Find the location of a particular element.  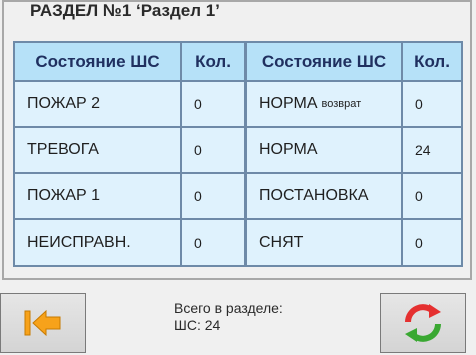

table-row-state: ПОЖАР 1 is located at coordinates (97, 196).